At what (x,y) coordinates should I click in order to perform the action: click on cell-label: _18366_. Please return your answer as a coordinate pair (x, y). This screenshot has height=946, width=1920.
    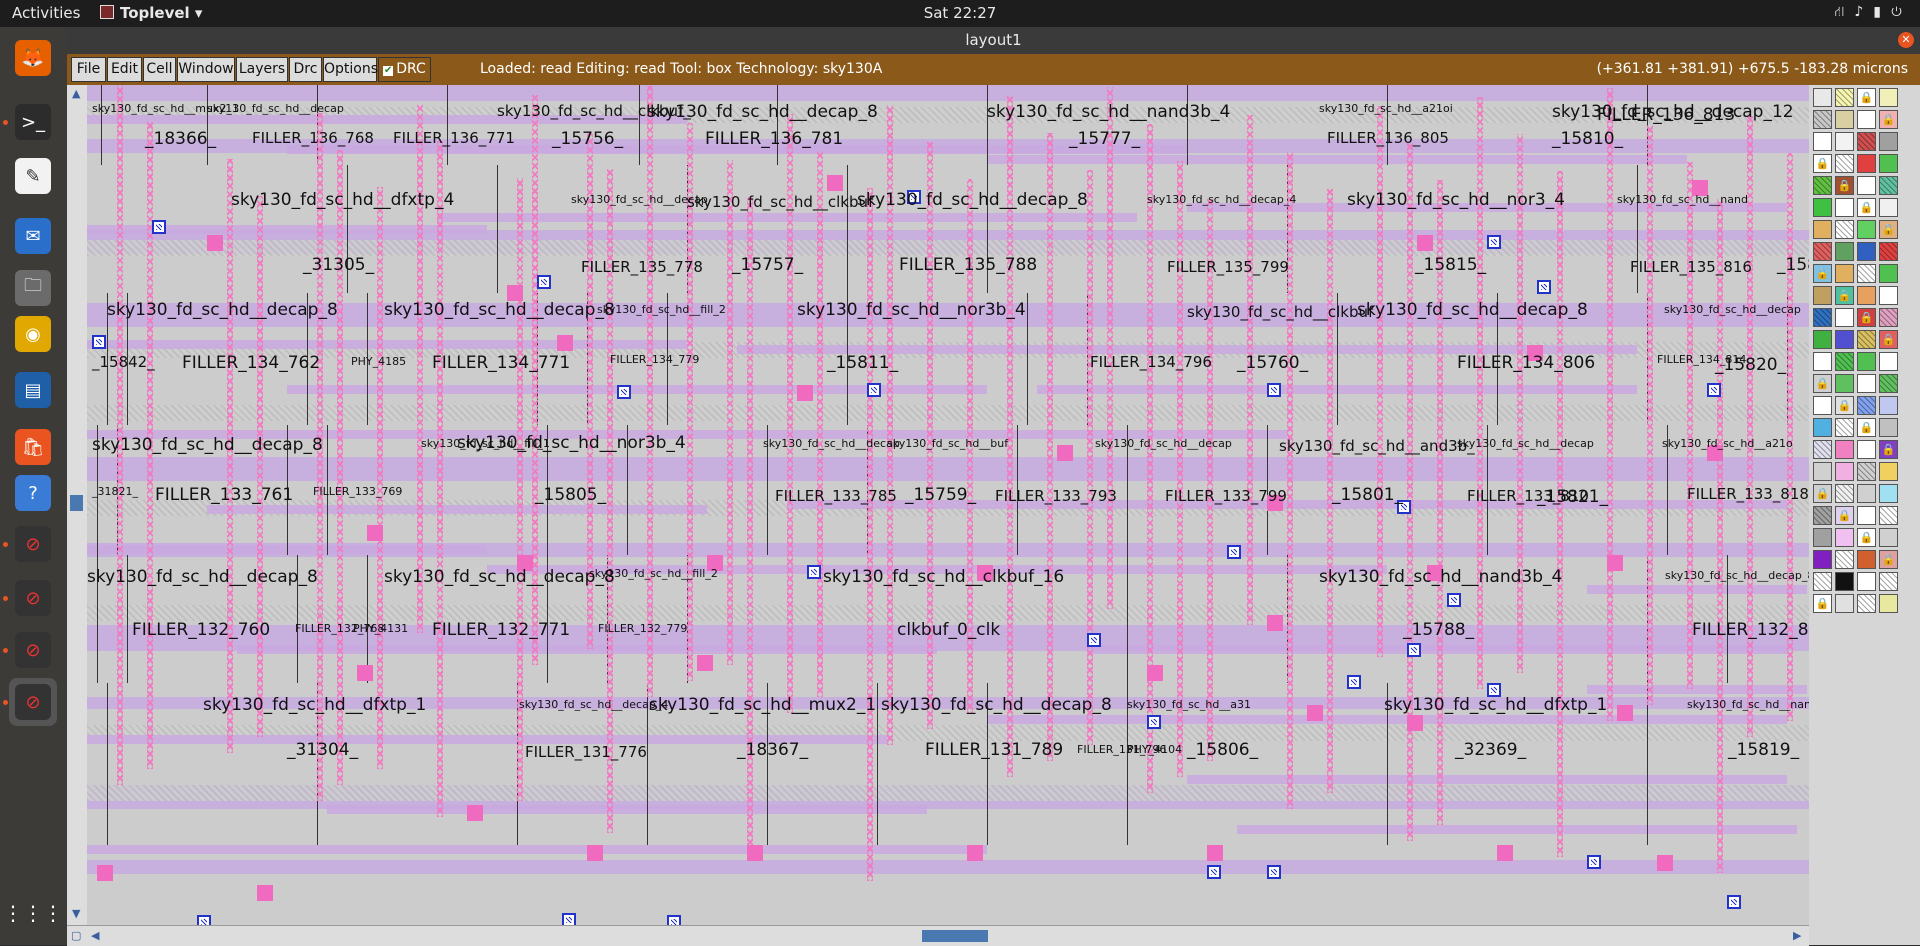
    Looking at the image, I should click on (180, 139).